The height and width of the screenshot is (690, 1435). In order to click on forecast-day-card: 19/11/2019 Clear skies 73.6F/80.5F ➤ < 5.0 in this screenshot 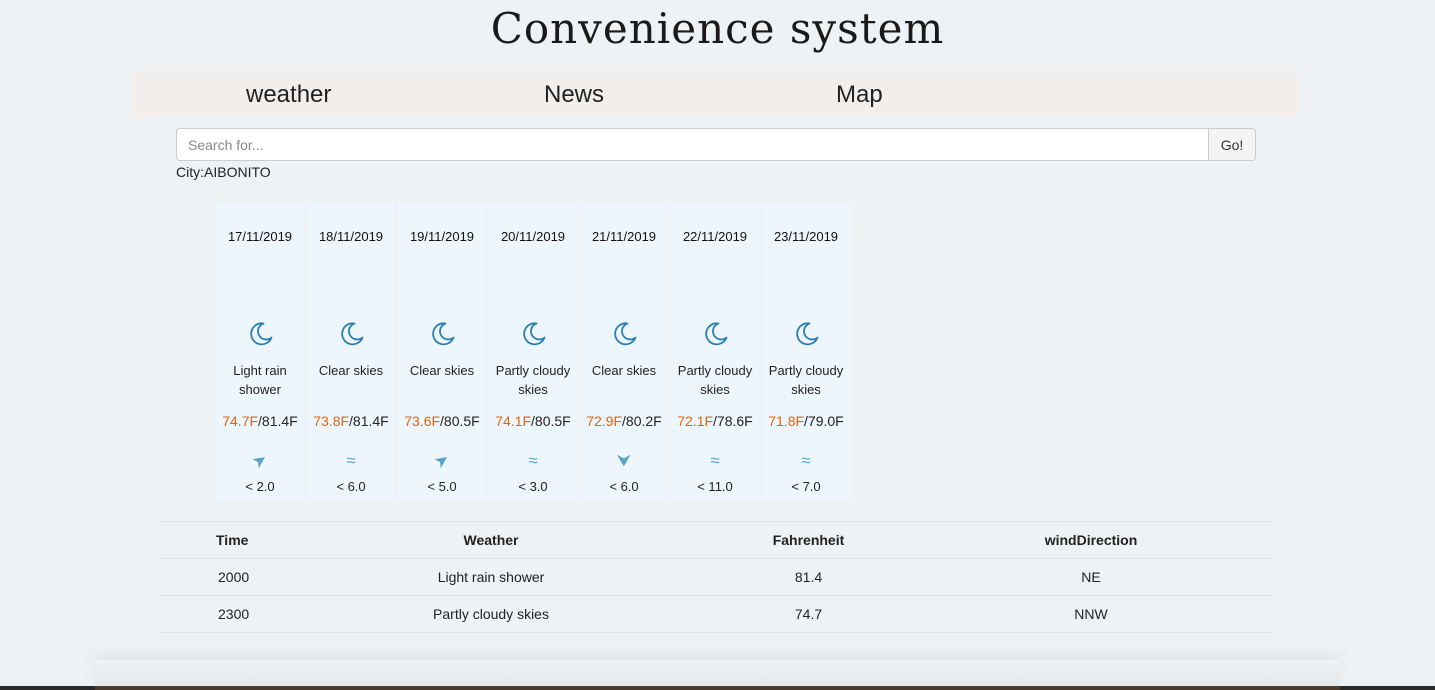, I will do `click(442, 351)`.